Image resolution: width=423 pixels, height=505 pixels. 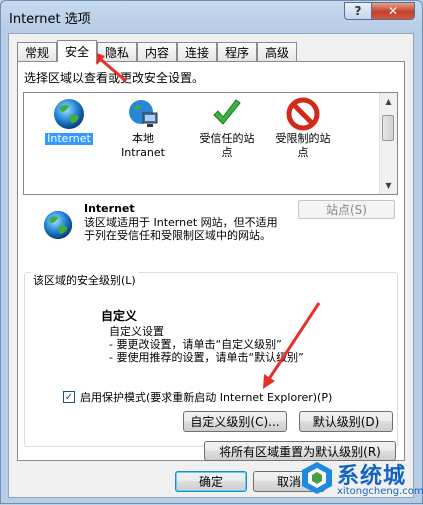 I want to click on zone-internet: Internet, so click(x=69, y=121).